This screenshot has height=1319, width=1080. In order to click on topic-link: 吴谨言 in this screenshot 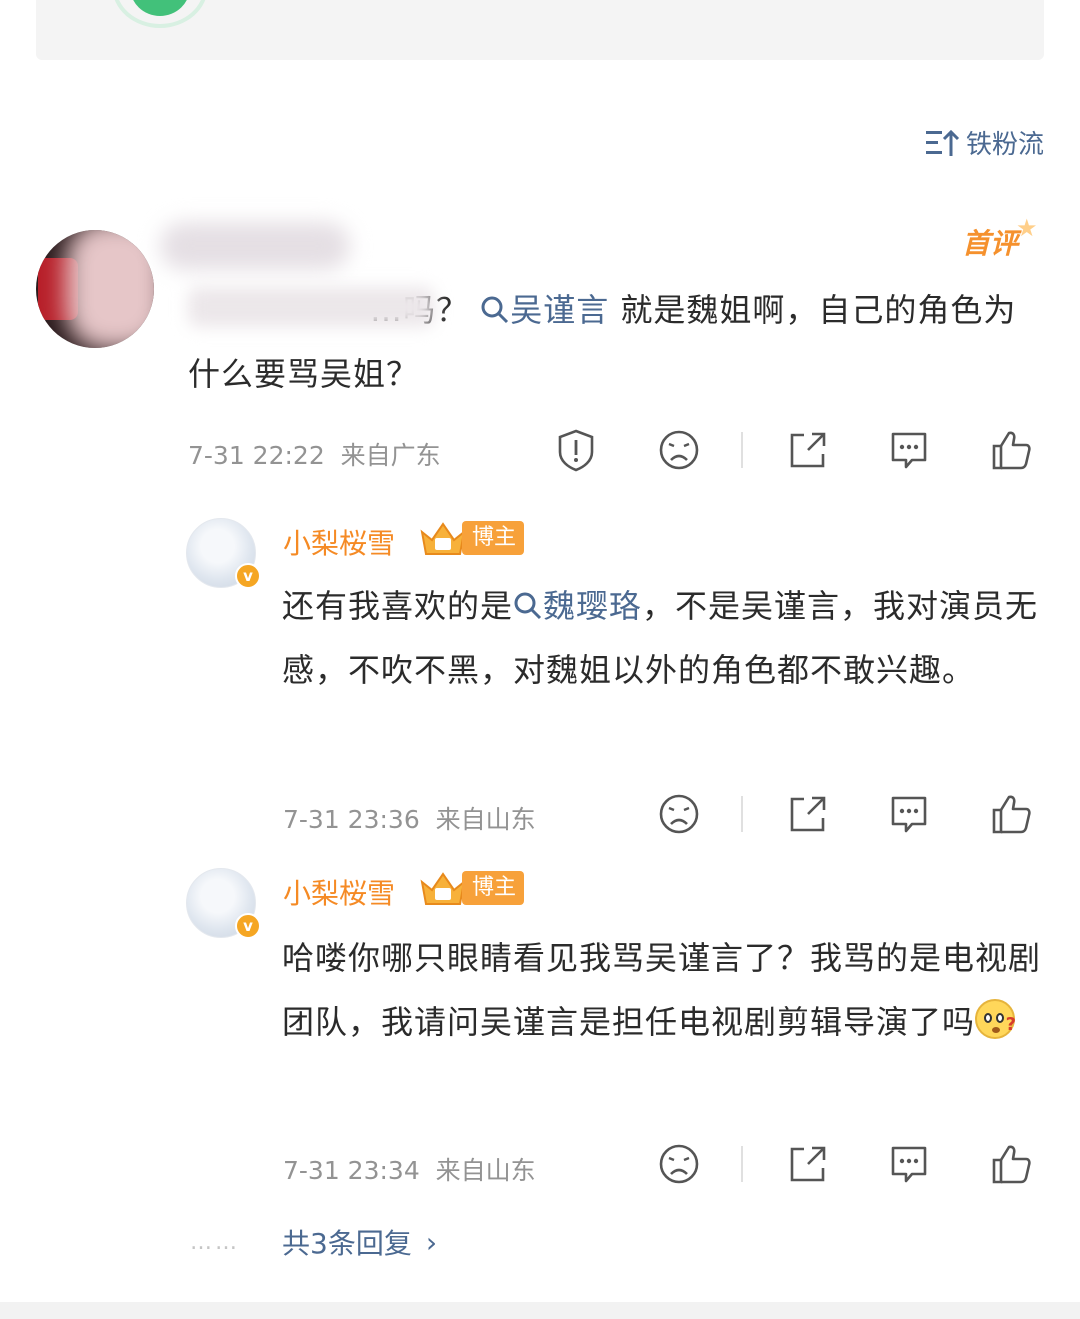, I will do `click(544, 310)`.